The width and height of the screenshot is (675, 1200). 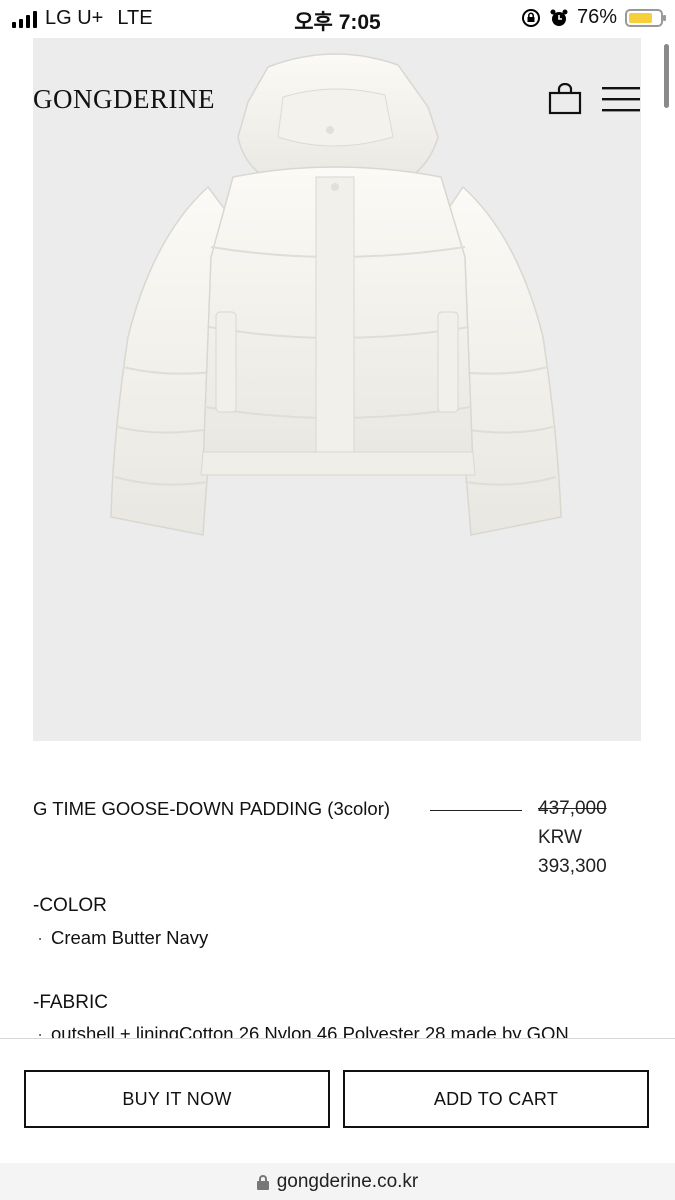 What do you see at coordinates (572, 866) in the screenshot?
I see `sale-price: 393,300` at bounding box center [572, 866].